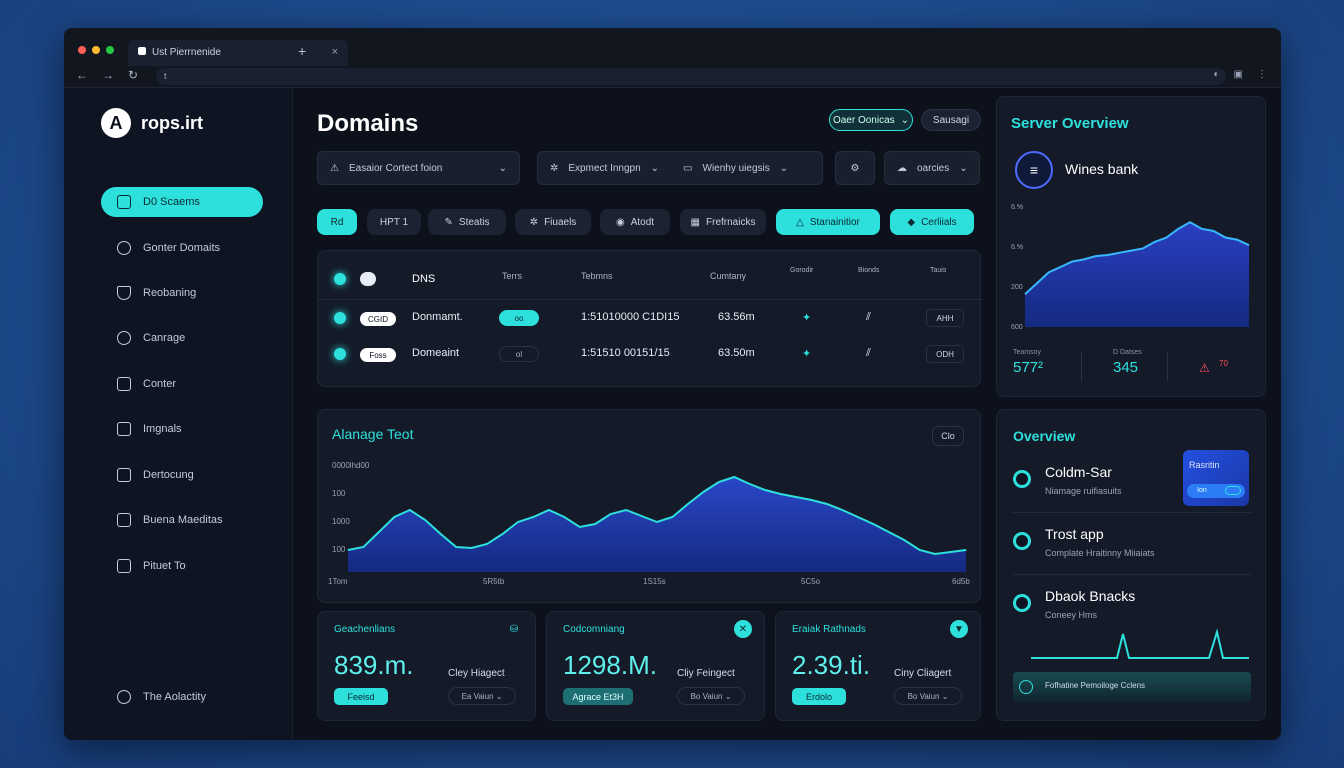  I want to click on settings-button: ⚙, so click(855, 168).